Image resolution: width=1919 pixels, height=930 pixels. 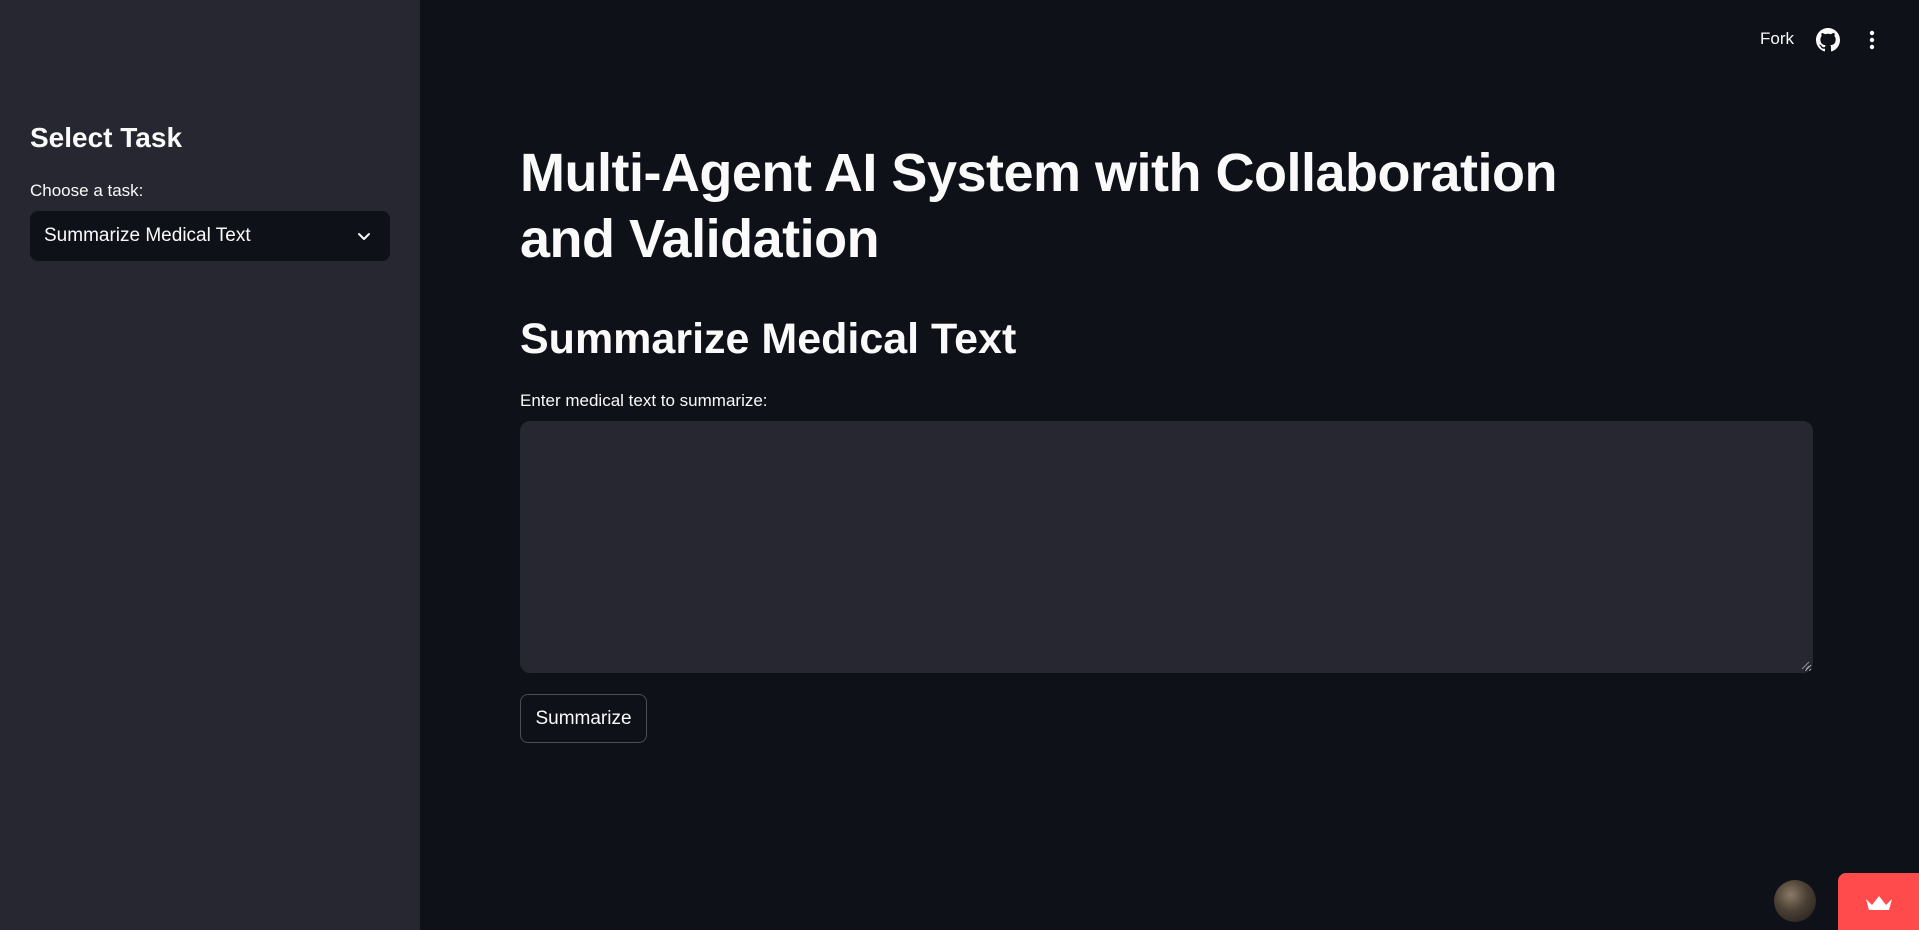 What do you see at coordinates (1795, 901) in the screenshot?
I see `avatar` at bounding box center [1795, 901].